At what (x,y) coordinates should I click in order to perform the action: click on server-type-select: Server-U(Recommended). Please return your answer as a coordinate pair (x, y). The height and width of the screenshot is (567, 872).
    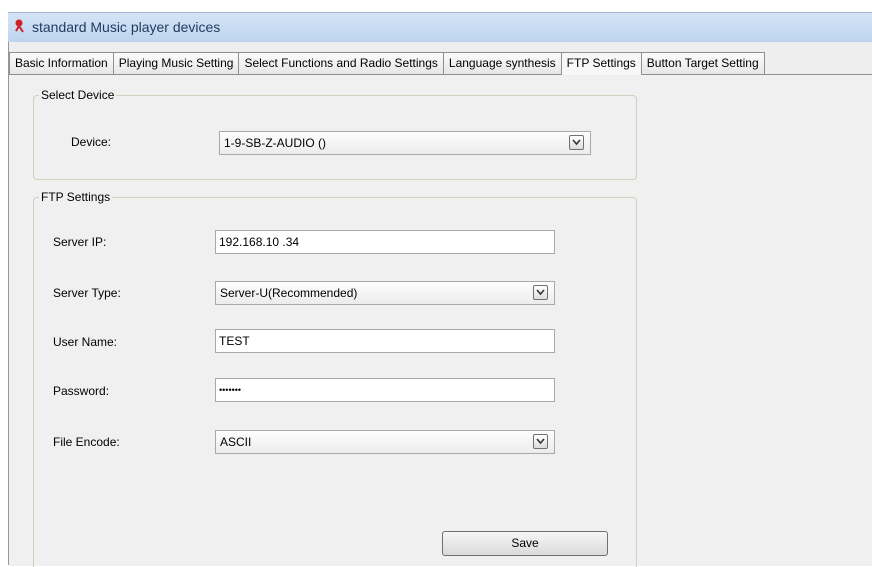
    Looking at the image, I should click on (385, 293).